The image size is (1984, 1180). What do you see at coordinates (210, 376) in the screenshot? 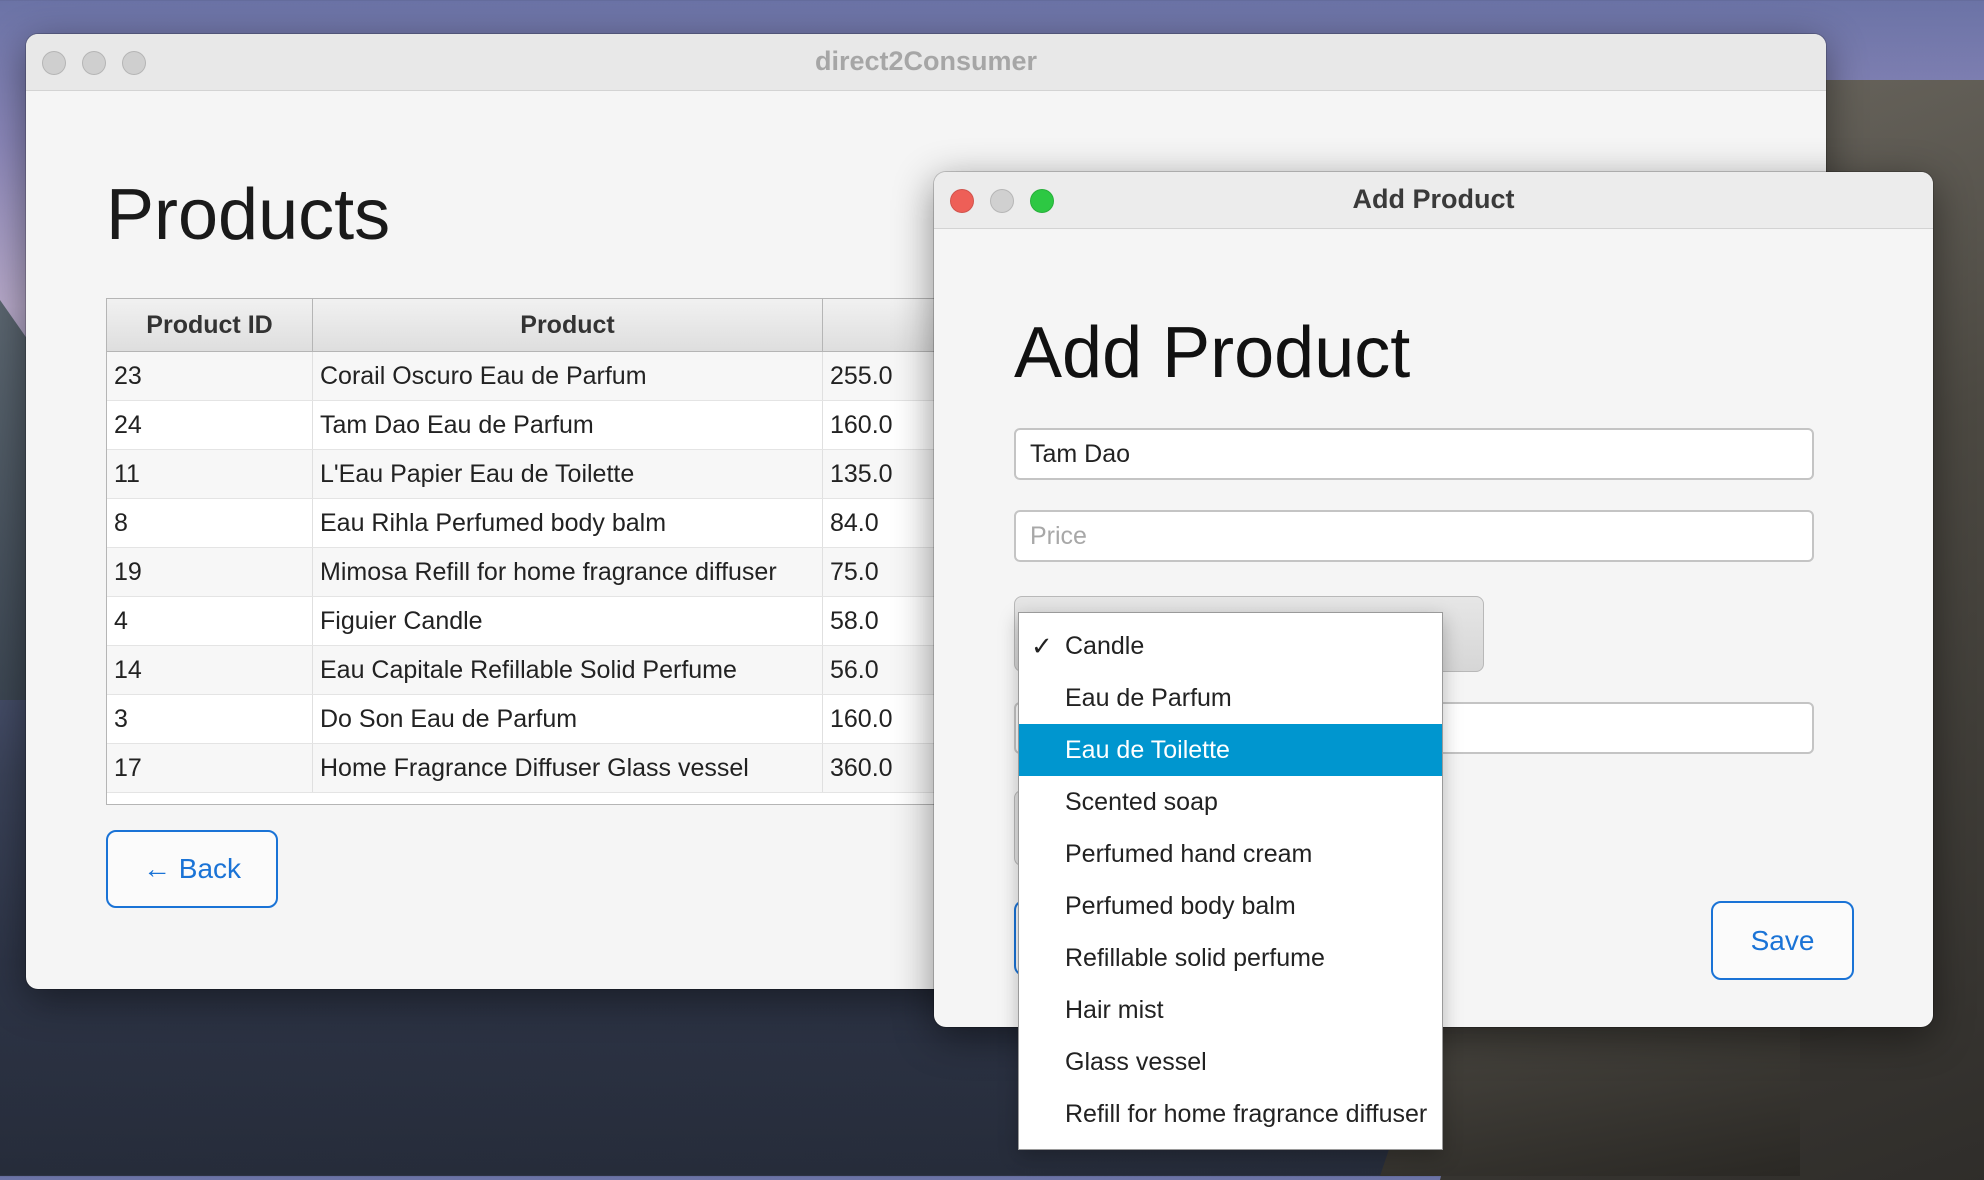
I see `cell-product-id: 23` at bounding box center [210, 376].